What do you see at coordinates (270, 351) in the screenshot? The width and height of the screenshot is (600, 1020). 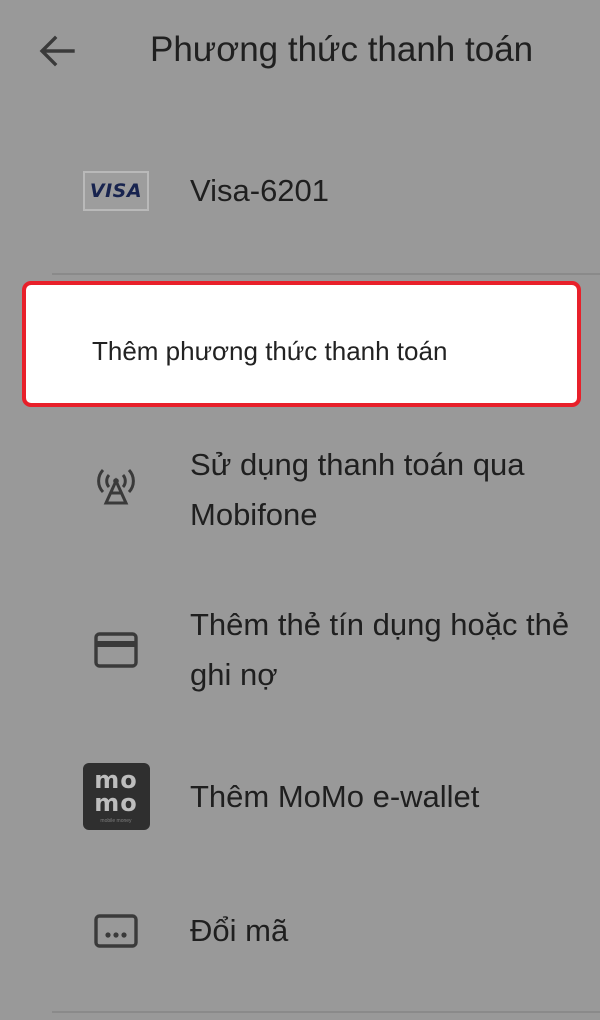 I see `add-payment-method-label: Thêm phương thức thanh toán` at bounding box center [270, 351].